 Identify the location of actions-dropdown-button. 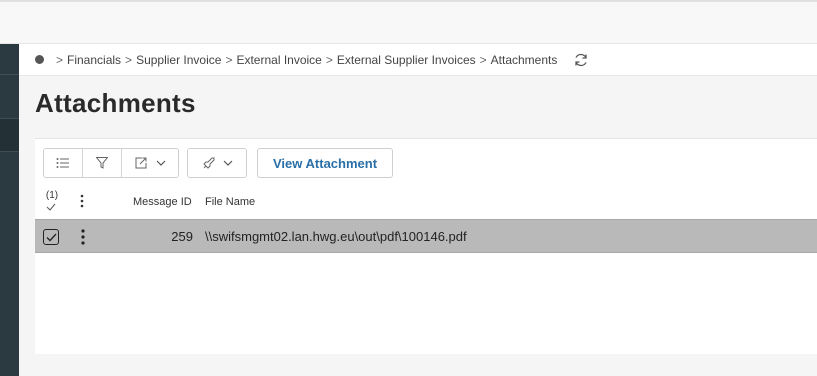
(217, 163).